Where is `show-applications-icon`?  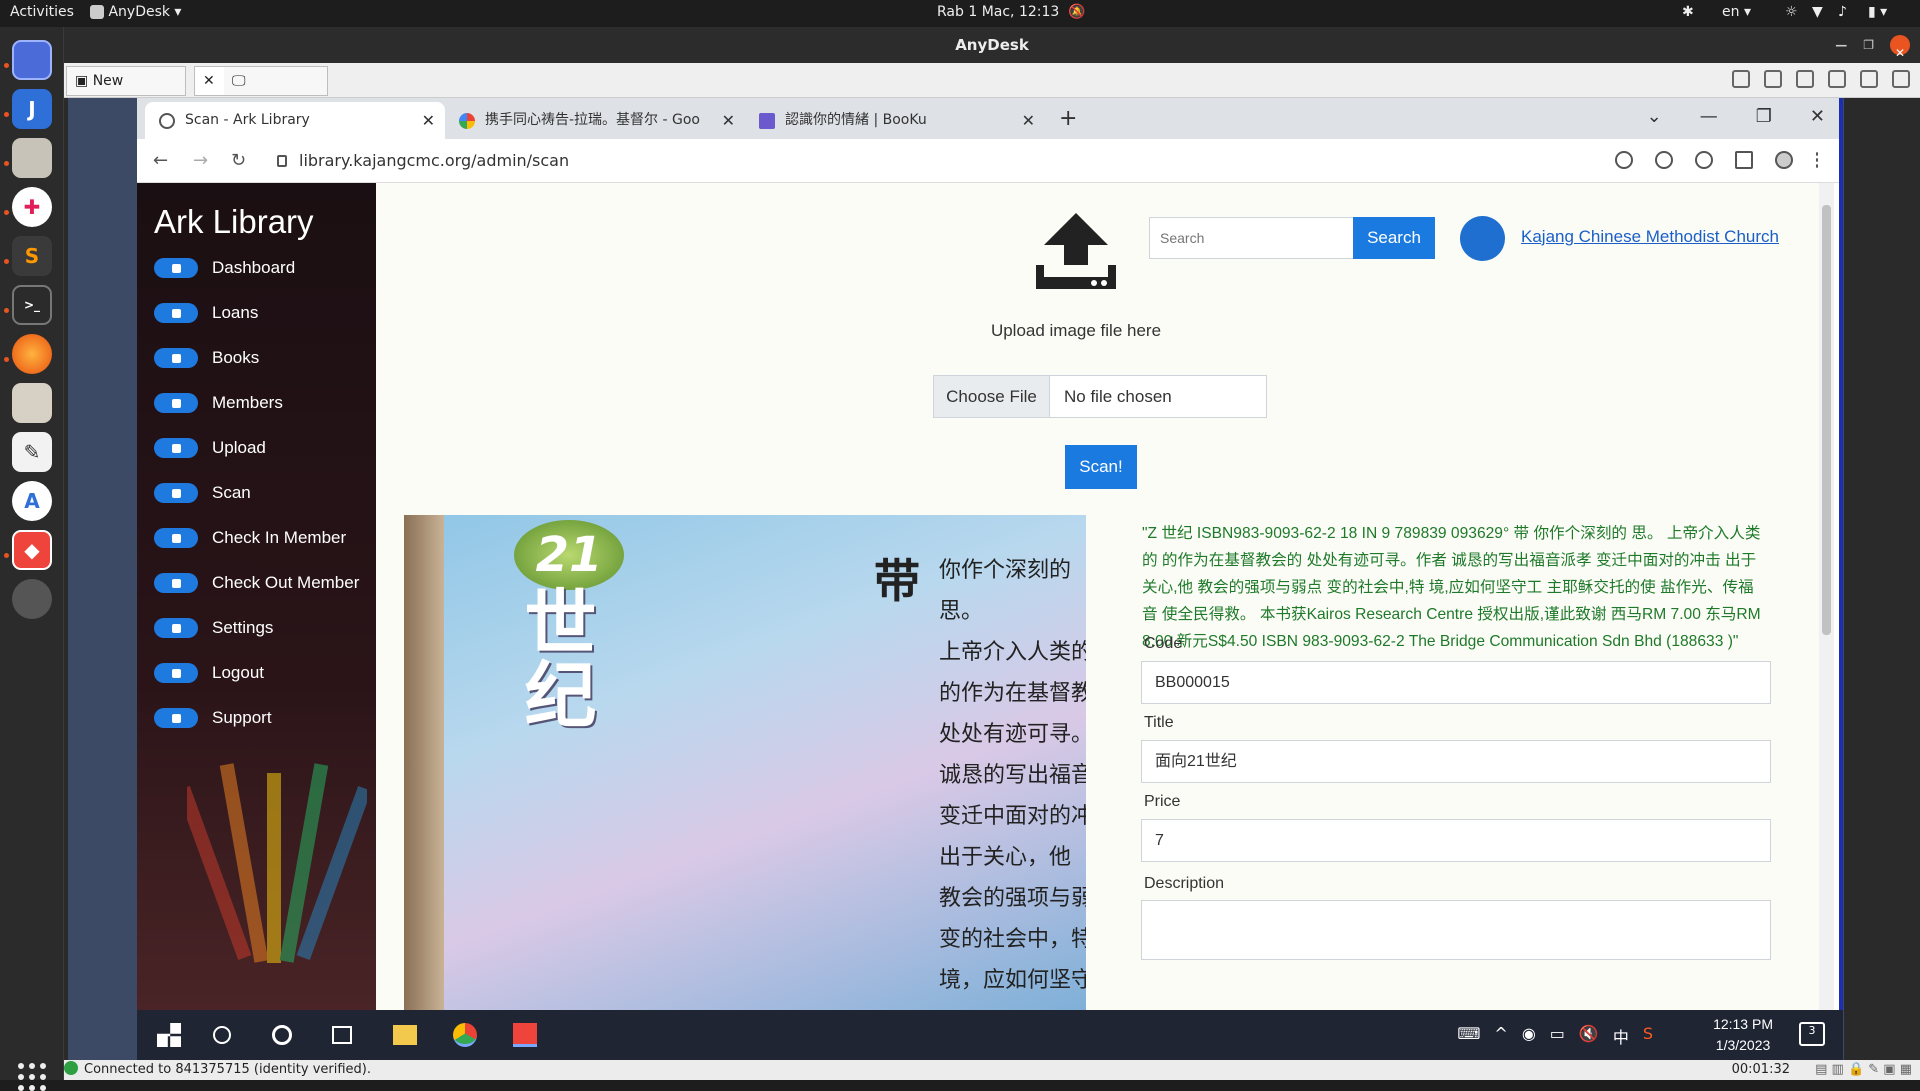
show-applications-icon is located at coordinates (32, 1077).